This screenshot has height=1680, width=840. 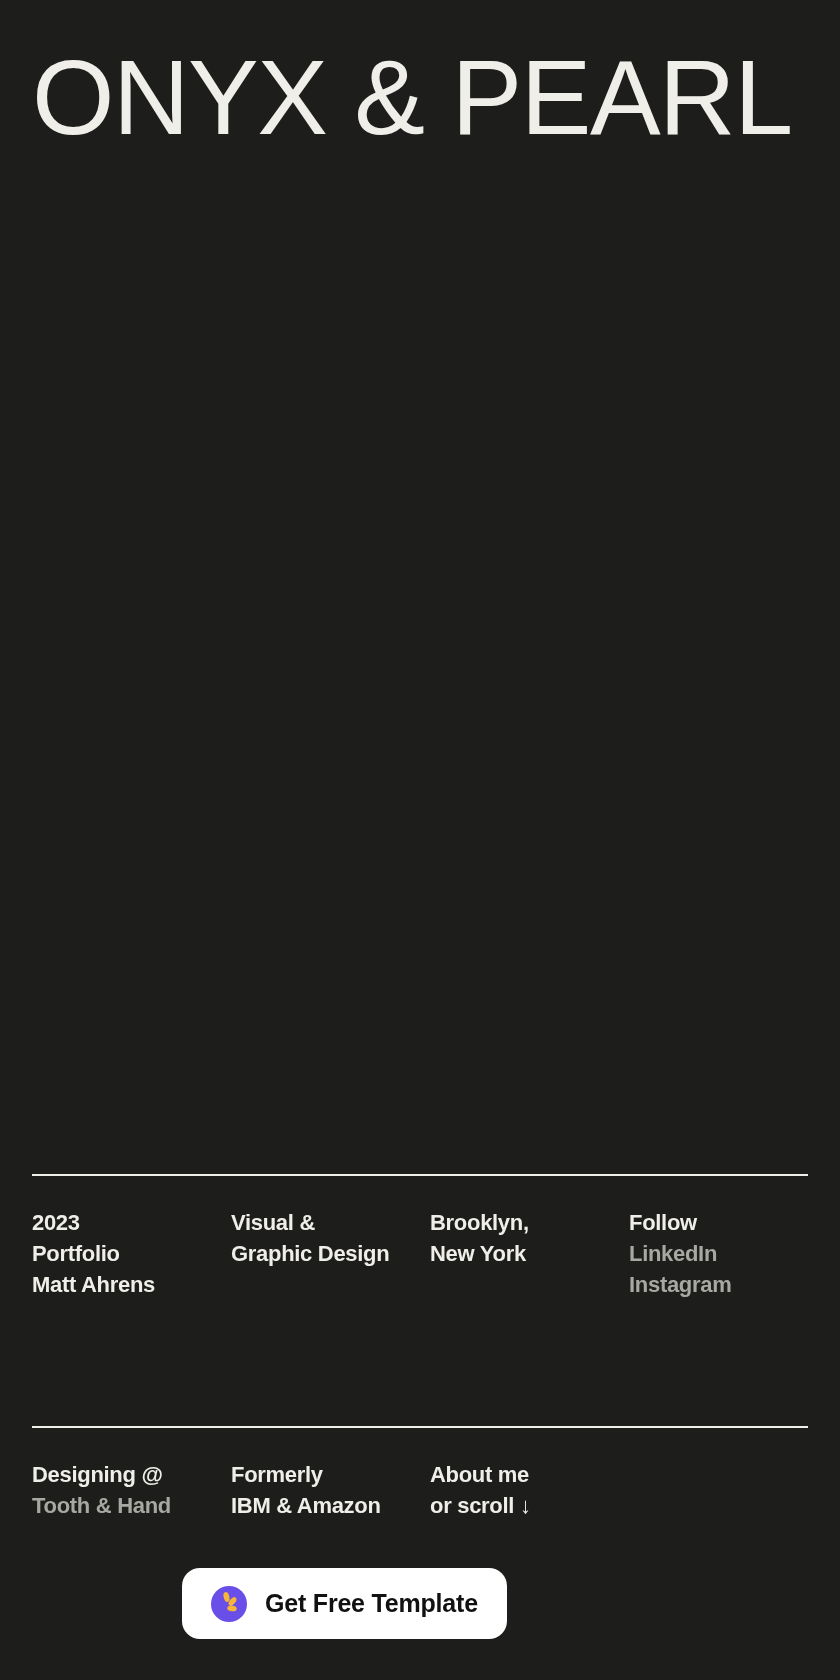 I want to click on flower-icon, so click(x=229, y=1603).